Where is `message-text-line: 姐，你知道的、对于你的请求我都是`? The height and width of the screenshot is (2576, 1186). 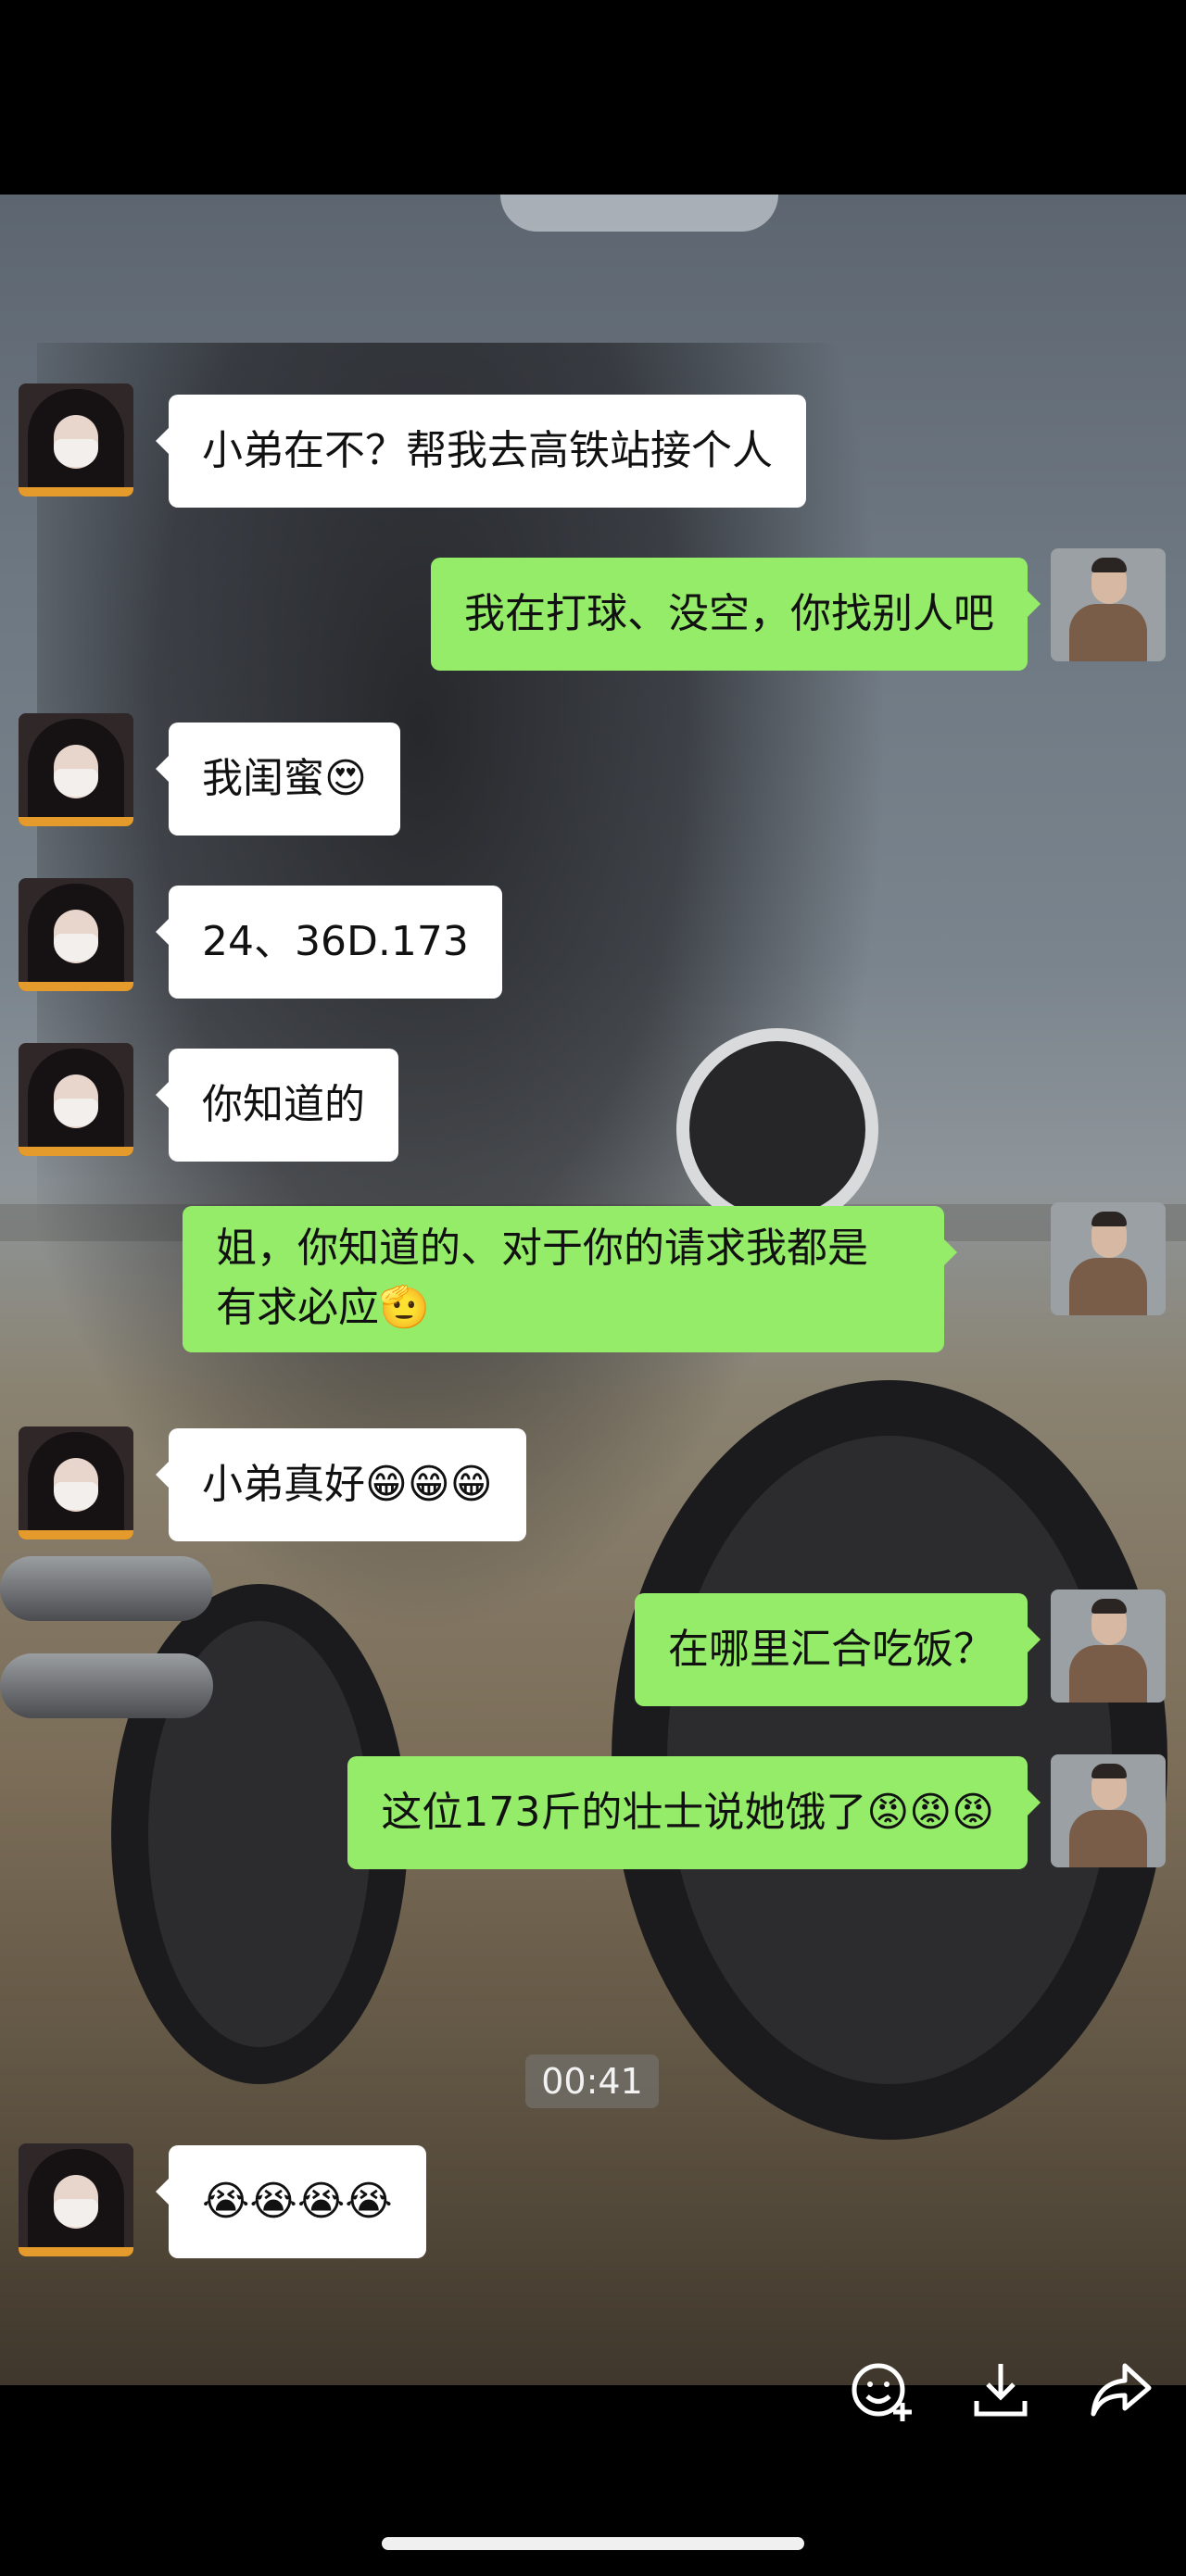 message-text-line: 姐，你知道的、对于你的请求我都是 is located at coordinates (542, 1248).